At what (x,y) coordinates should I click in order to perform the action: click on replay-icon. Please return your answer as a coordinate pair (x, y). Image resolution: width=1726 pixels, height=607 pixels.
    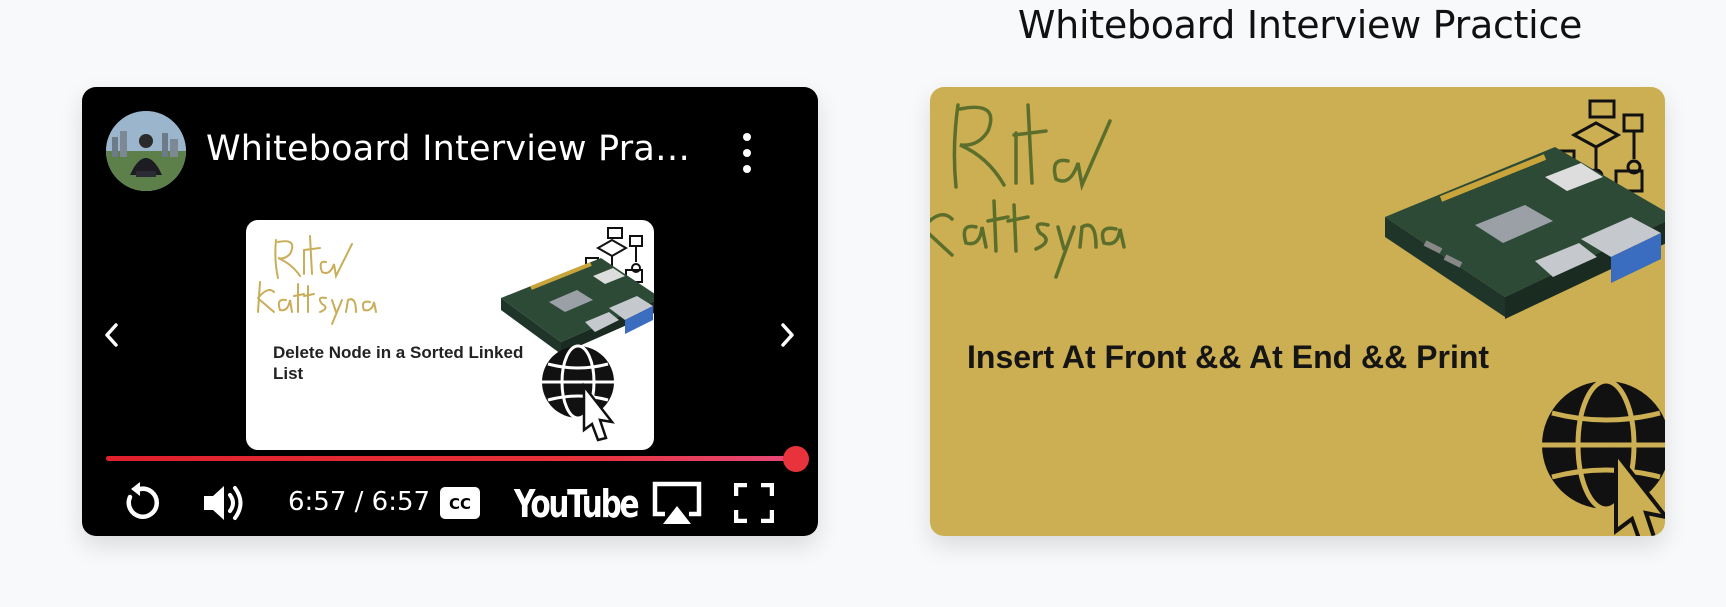
    Looking at the image, I should click on (140, 503).